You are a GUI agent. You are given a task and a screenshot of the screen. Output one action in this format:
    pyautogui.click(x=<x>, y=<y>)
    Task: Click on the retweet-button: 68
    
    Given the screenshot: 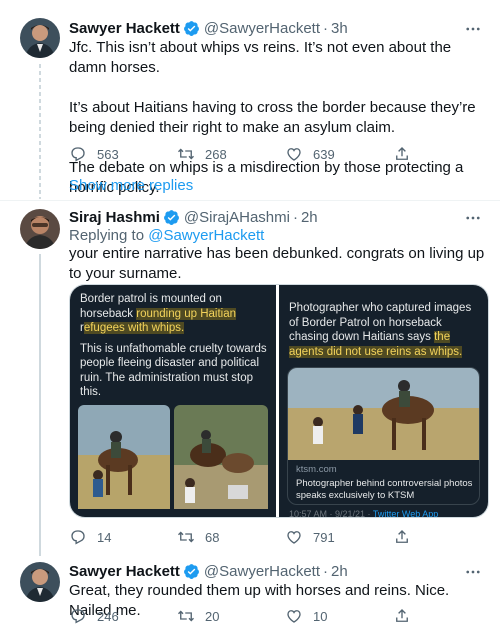 What is the action you would take?
    pyautogui.click(x=231, y=537)
    